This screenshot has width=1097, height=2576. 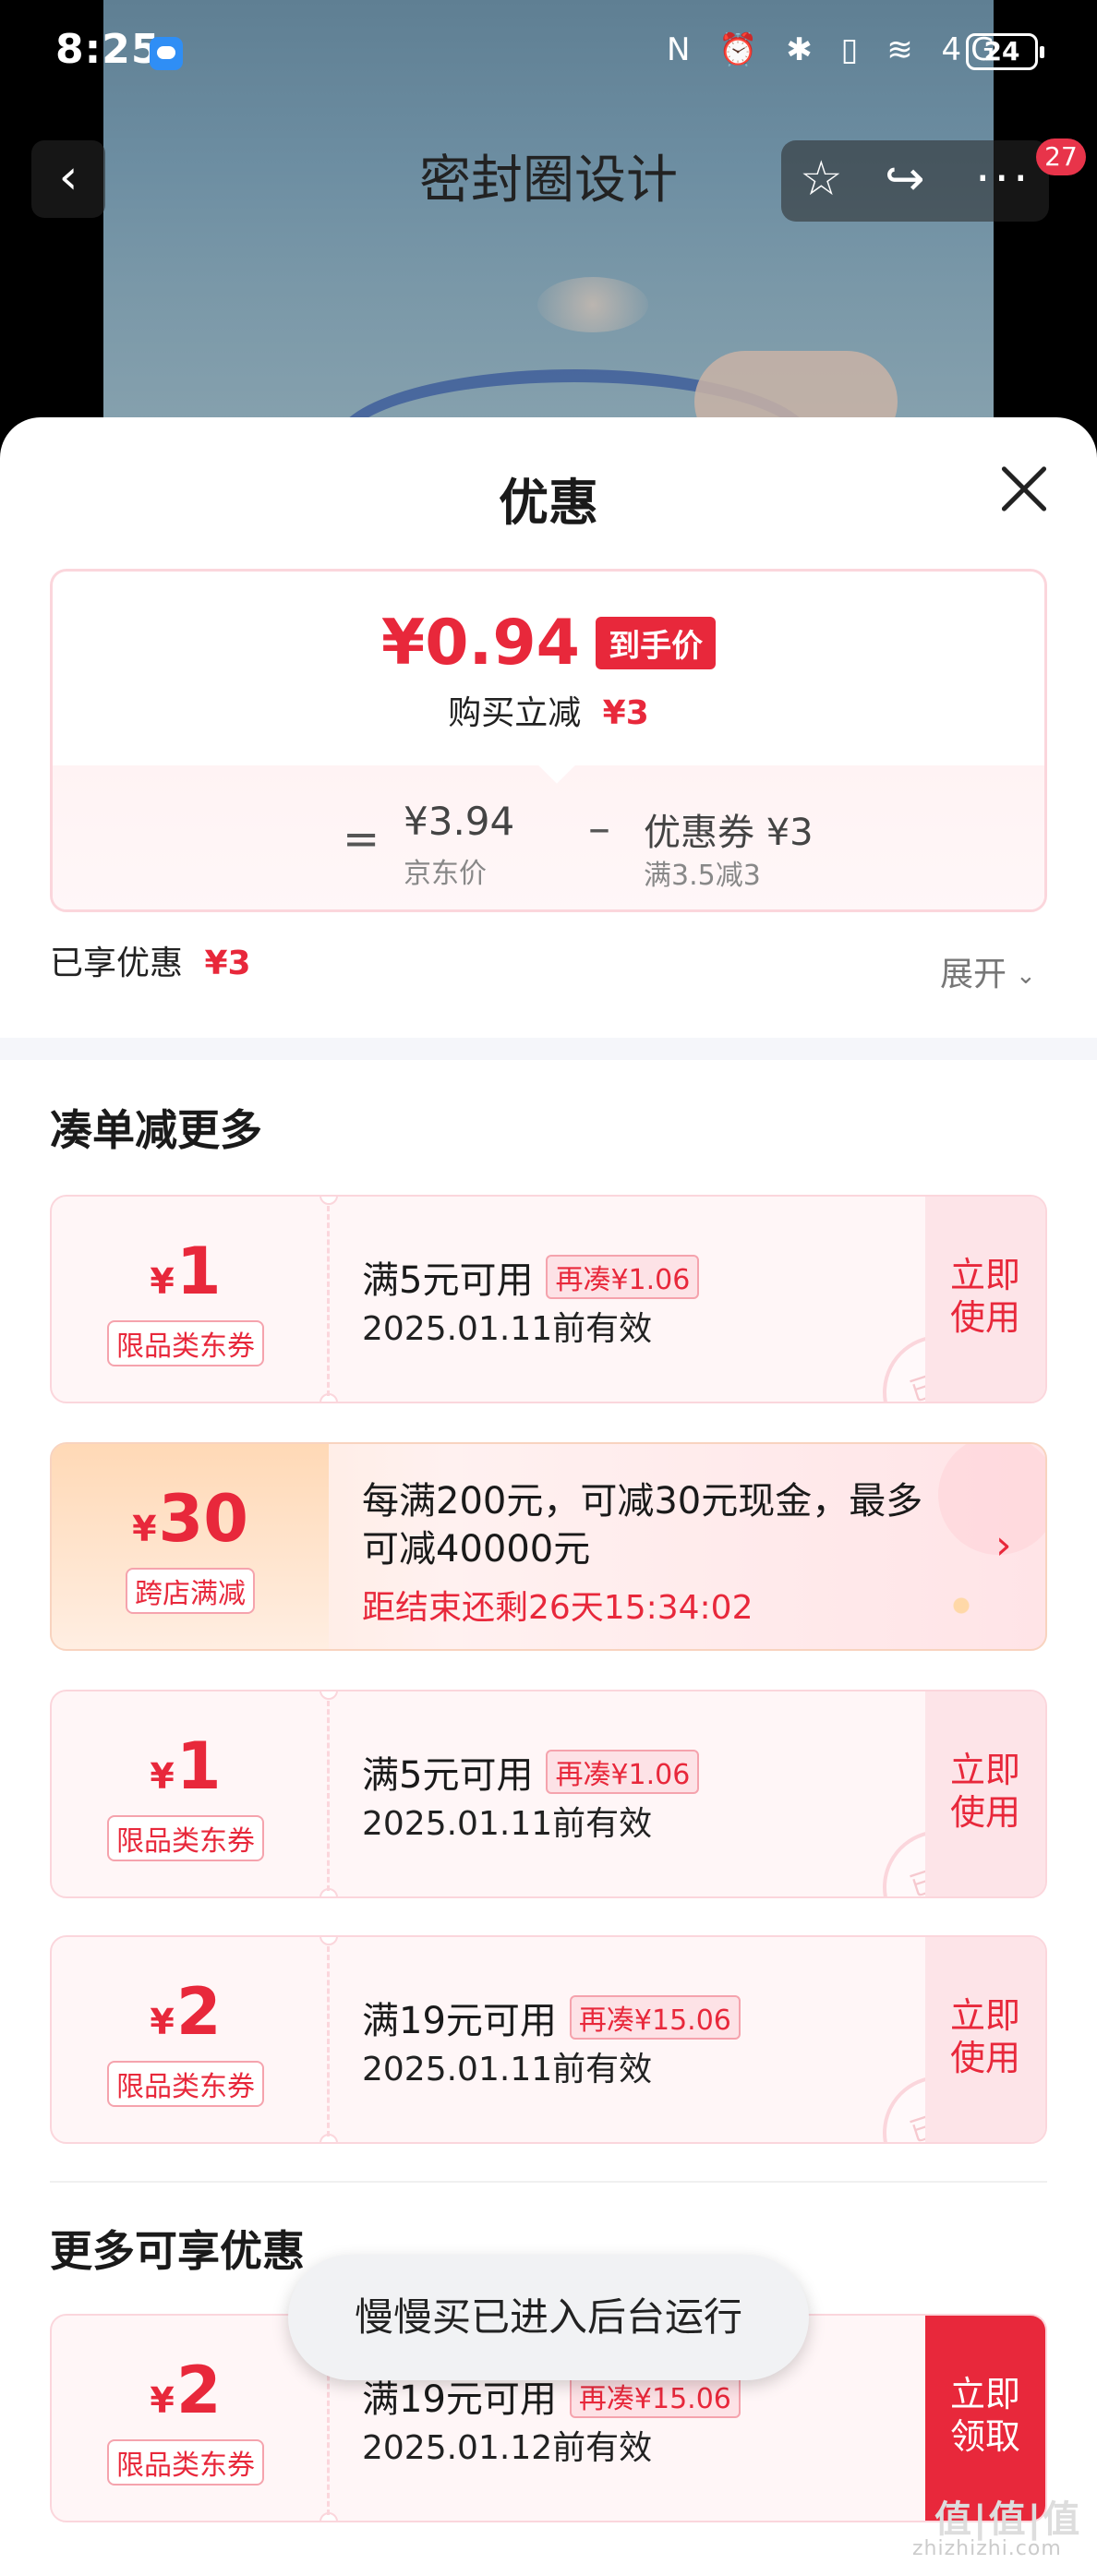 I want to click on watermark-site: zhizhizhi.com, so click(x=987, y=2548).